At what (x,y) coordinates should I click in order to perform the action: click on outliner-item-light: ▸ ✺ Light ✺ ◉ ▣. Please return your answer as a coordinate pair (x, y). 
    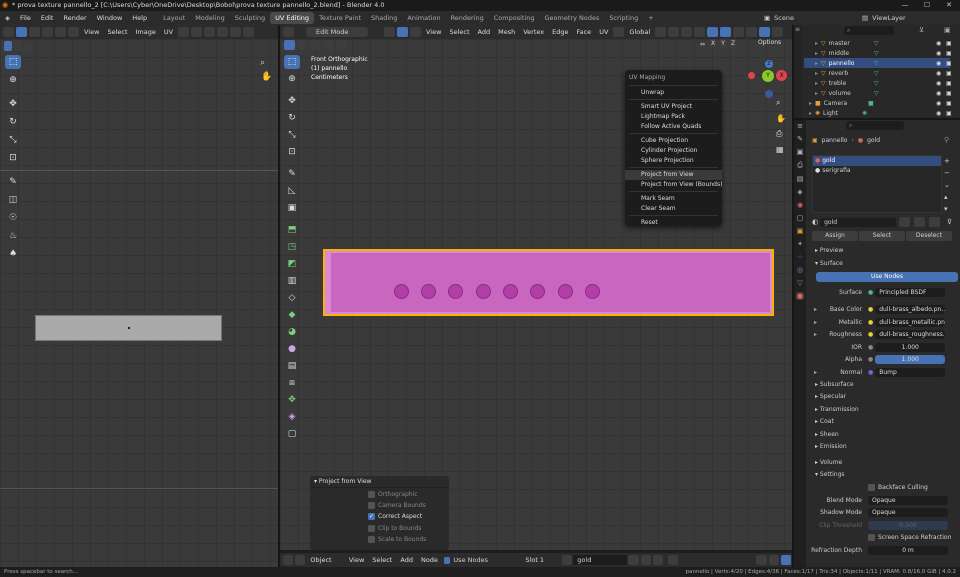
    Looking at the image, I should click on (878, 113).